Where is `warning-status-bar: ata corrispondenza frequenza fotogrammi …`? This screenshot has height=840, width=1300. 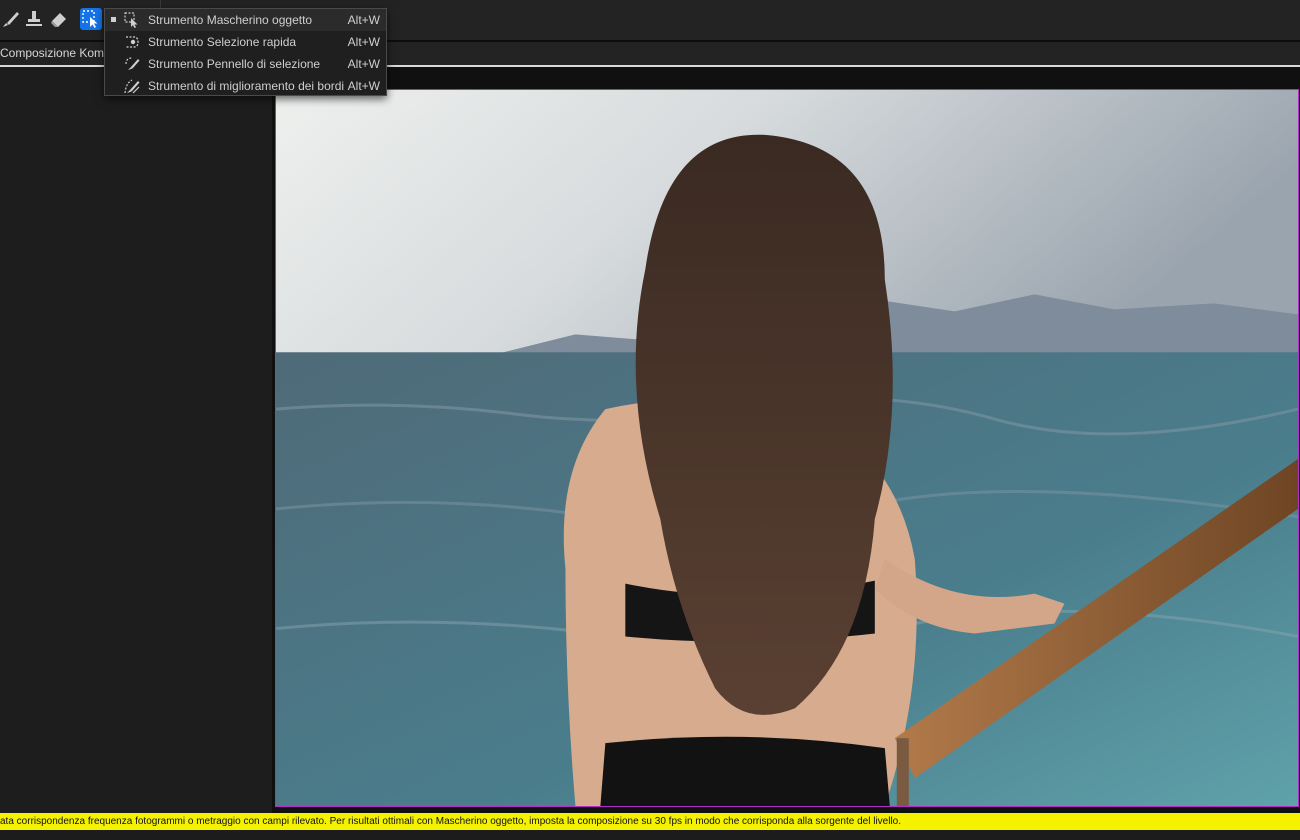 warning-status-bar: ata corrispondenza frequenza fotogrammi … is located at coordinates (650, 821).